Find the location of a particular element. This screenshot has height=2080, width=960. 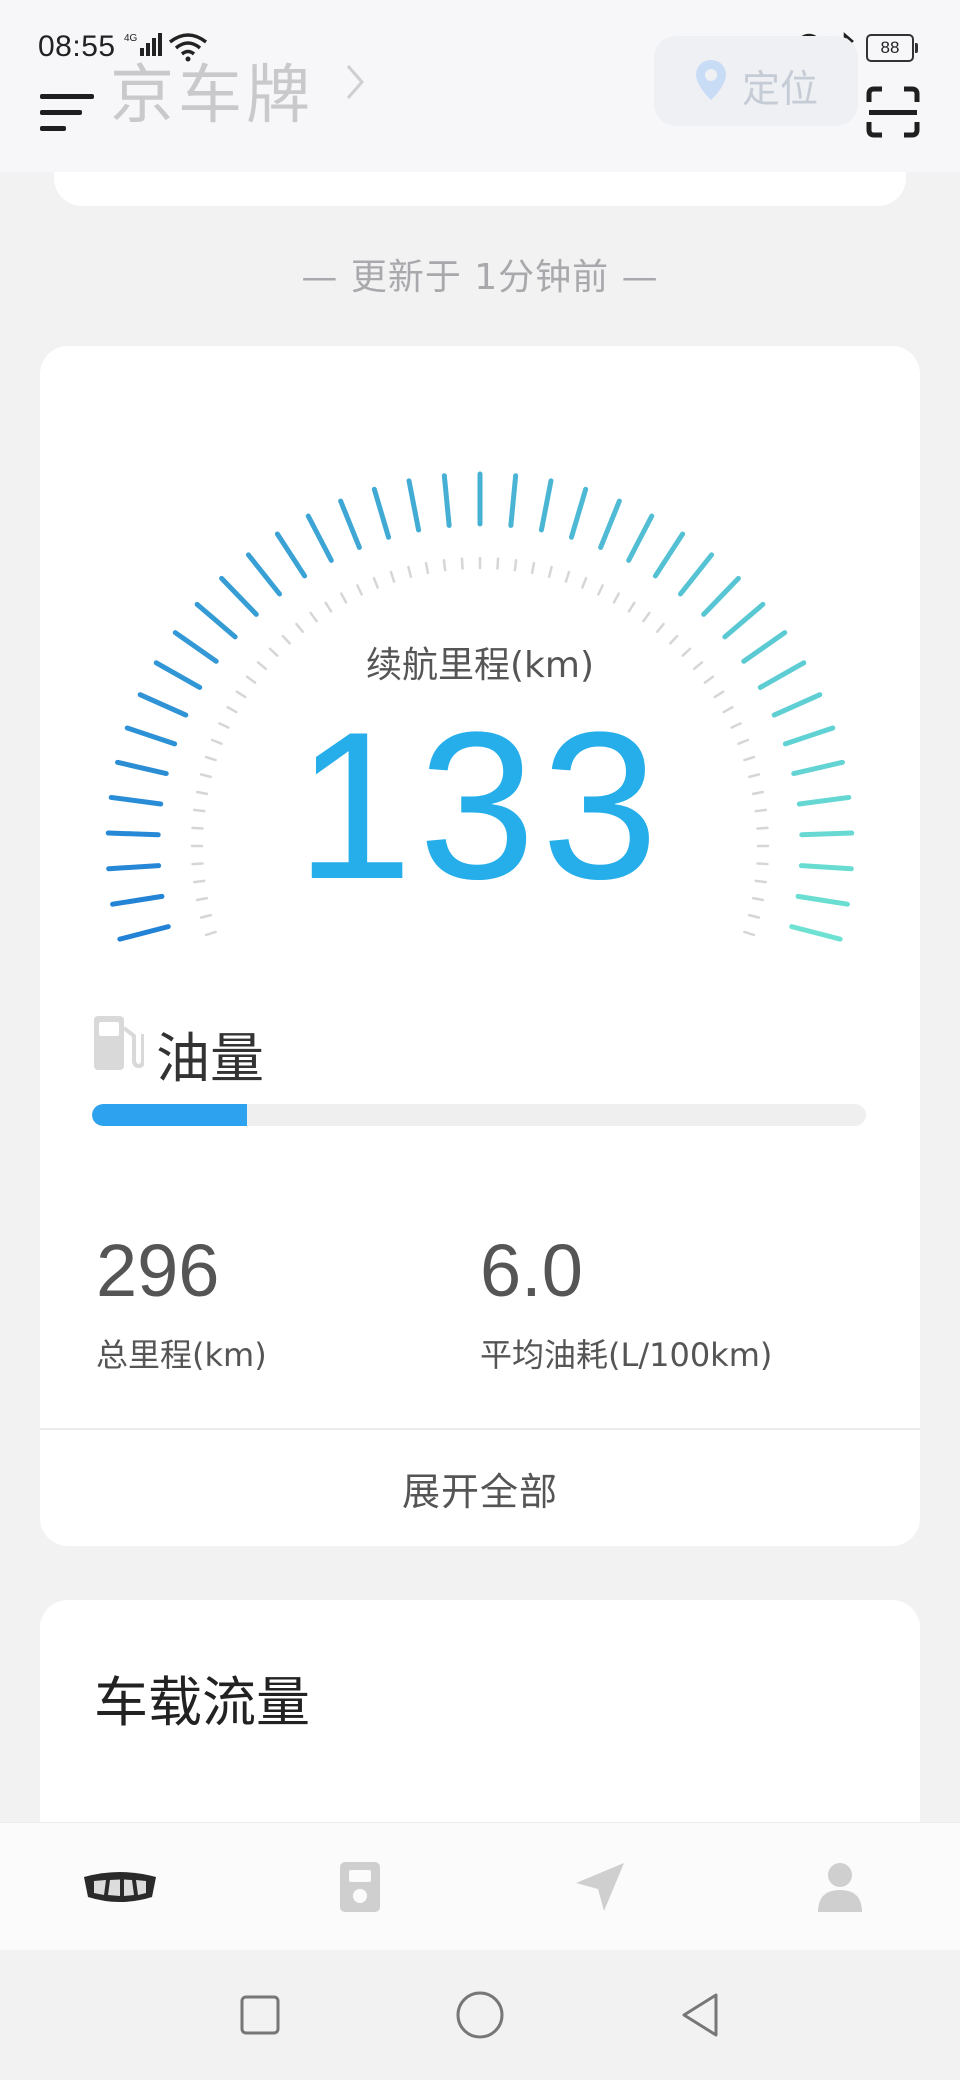

range-label: 续航里程(km) is located at coordinates (479, 665).